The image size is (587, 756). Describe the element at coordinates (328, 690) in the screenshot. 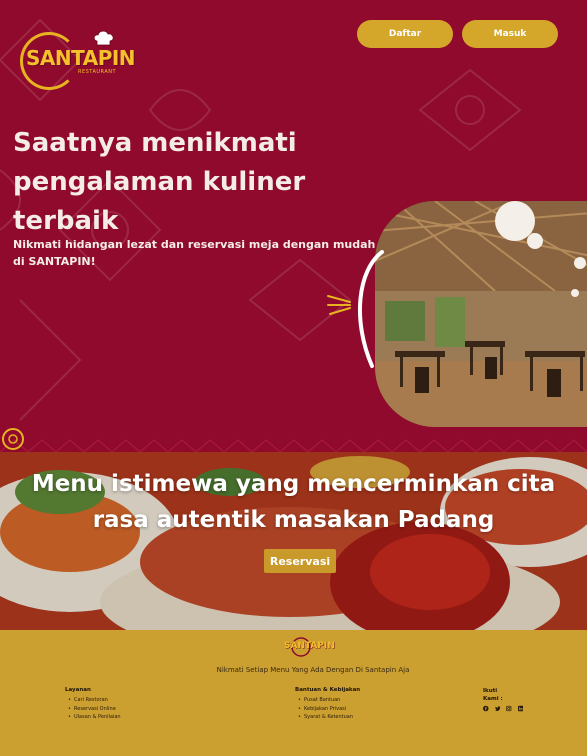

I see `bantuan-title: Bantuan & Kebijakan` at that location.